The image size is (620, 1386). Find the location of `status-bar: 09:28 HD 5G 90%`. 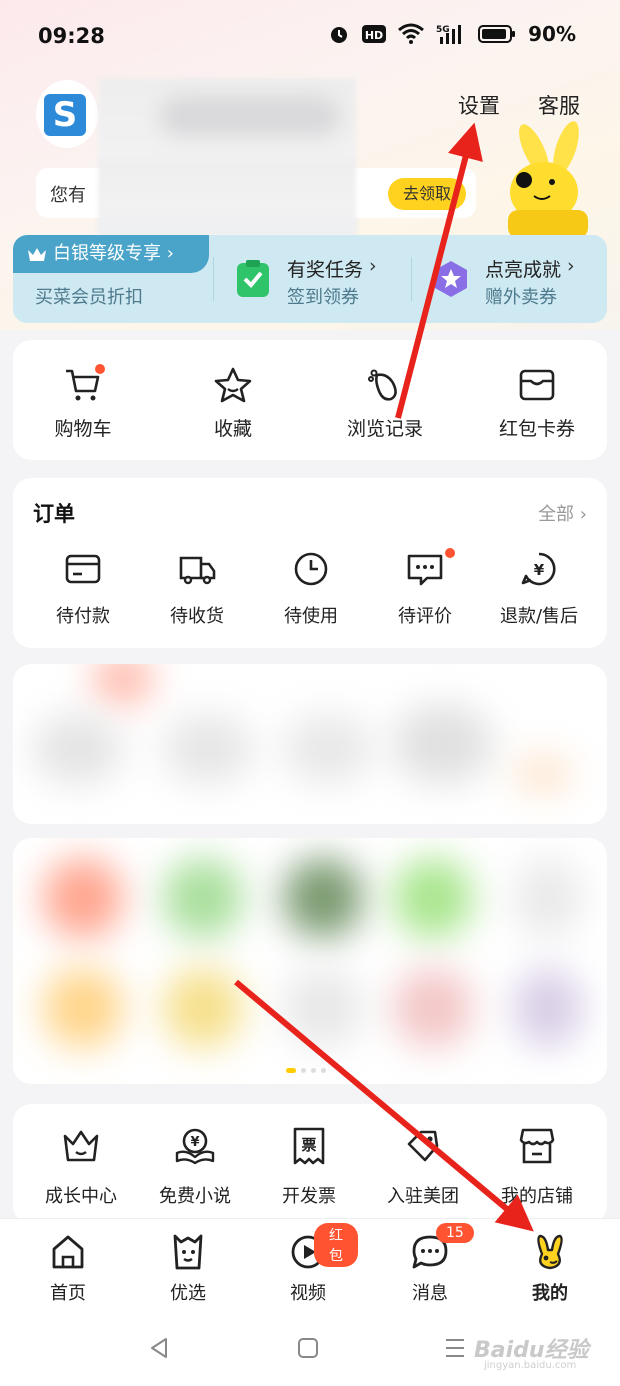

status-bar: 09:28 HD 5G 90% is located at coordinates (310, 38).